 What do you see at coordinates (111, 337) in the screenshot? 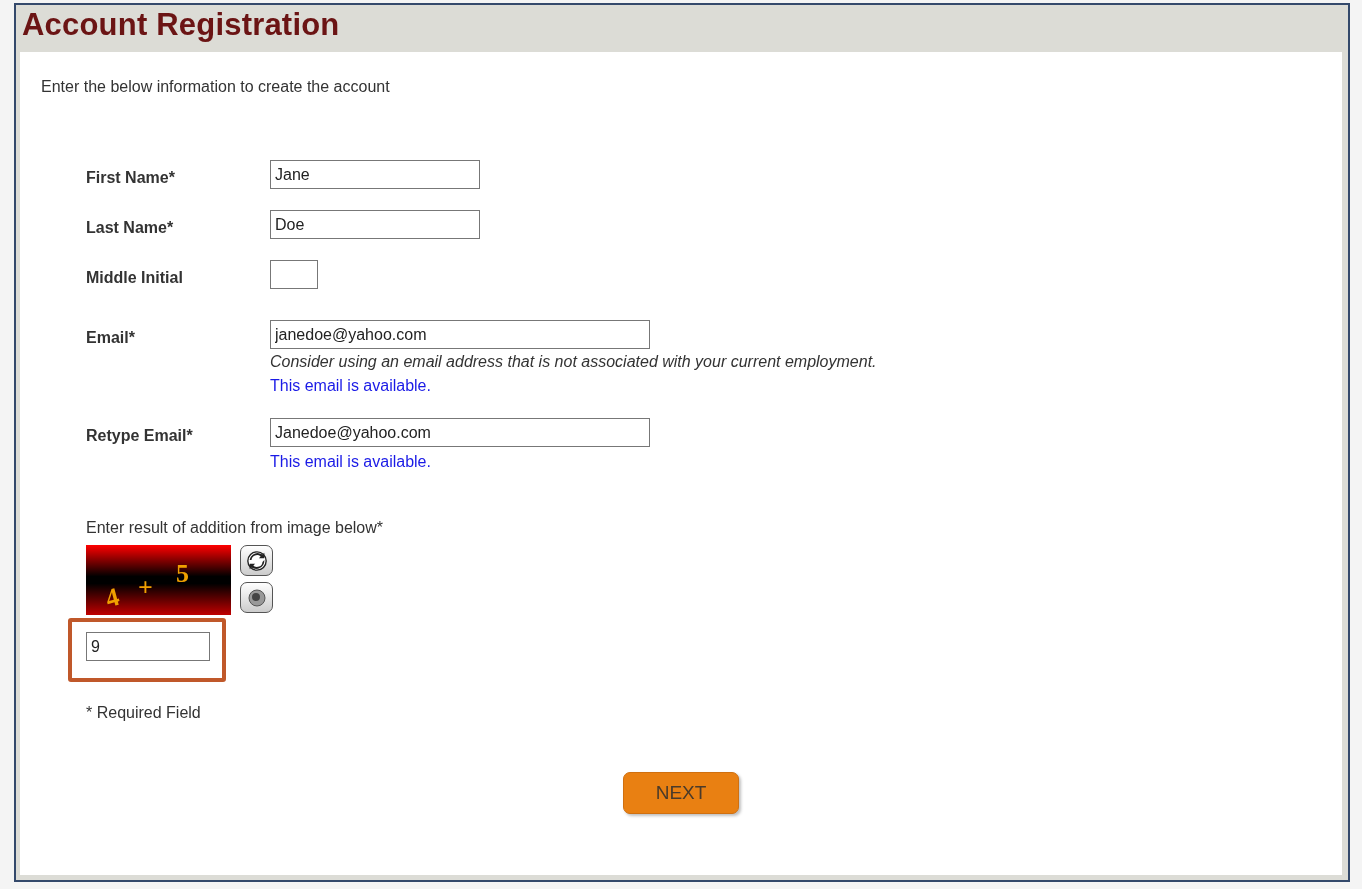
I see `field-label: Email*` at bounding box center [111, 337].